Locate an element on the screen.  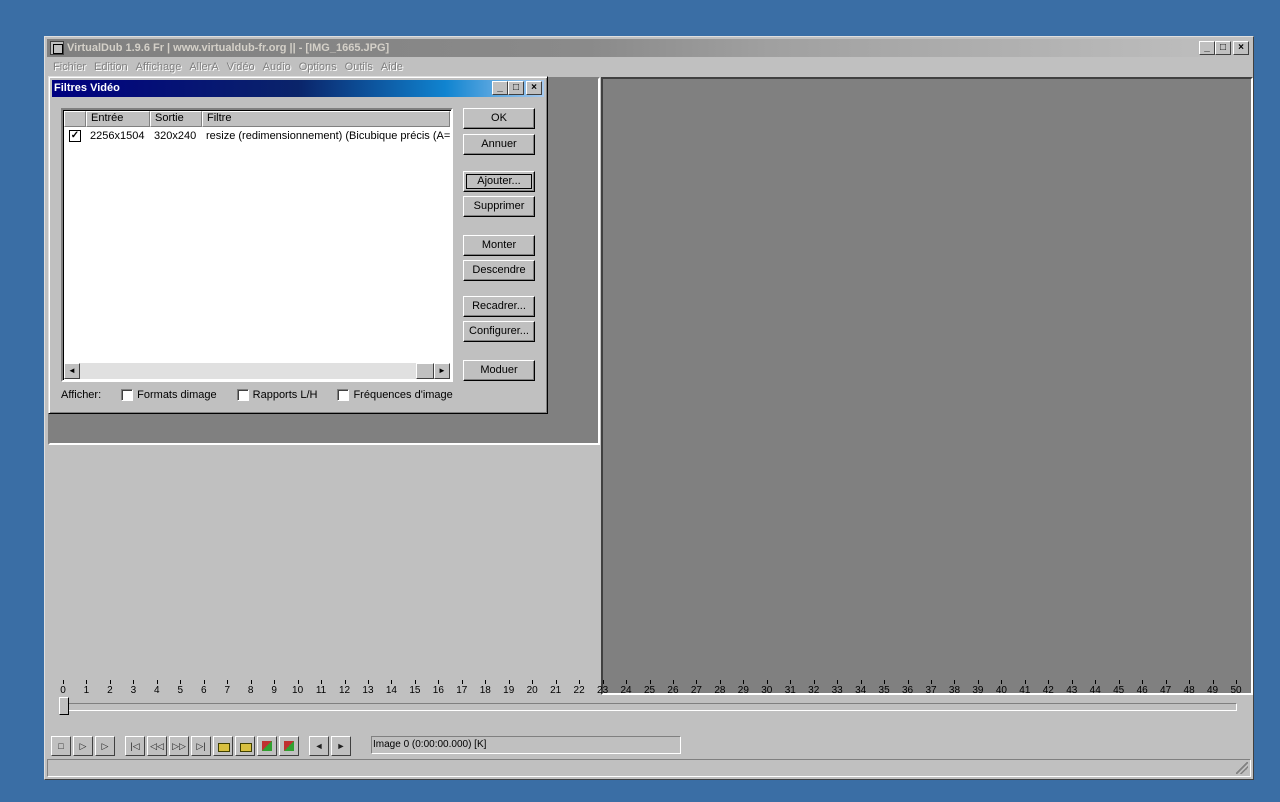
scene-back-icon is located at coordinates (223, 746).